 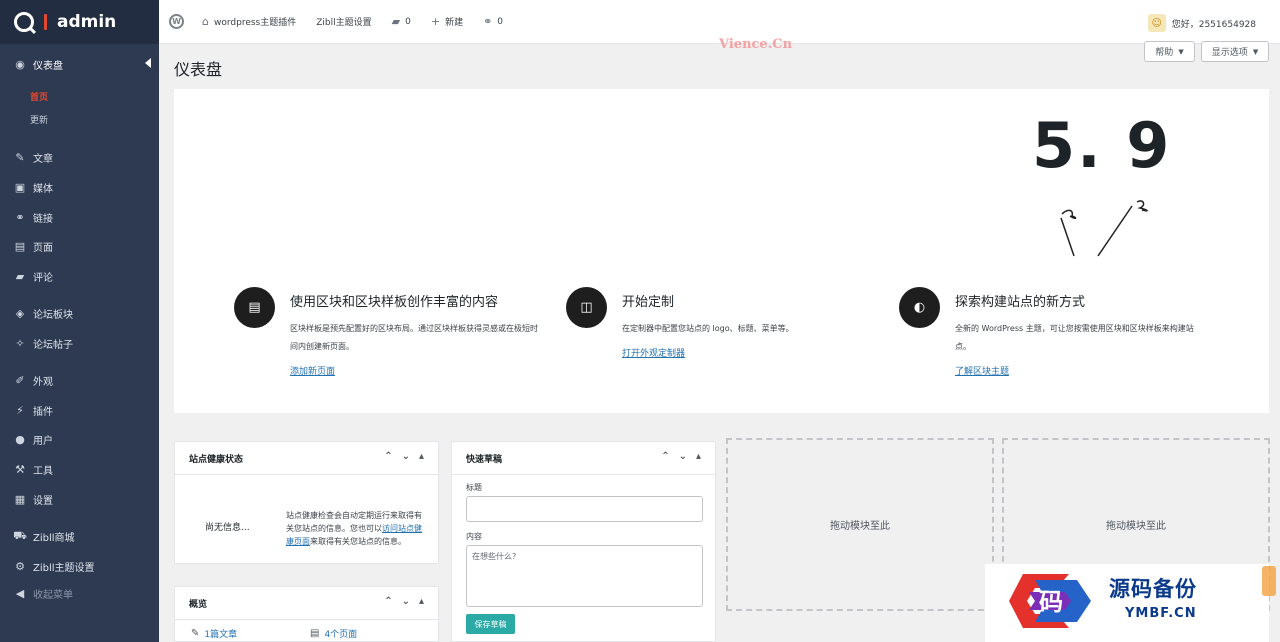 What do you see at coordinates (648, 302) in the screenshot?
I see `welcome-column-title: 开始定制` at bounding box center [648, 302].